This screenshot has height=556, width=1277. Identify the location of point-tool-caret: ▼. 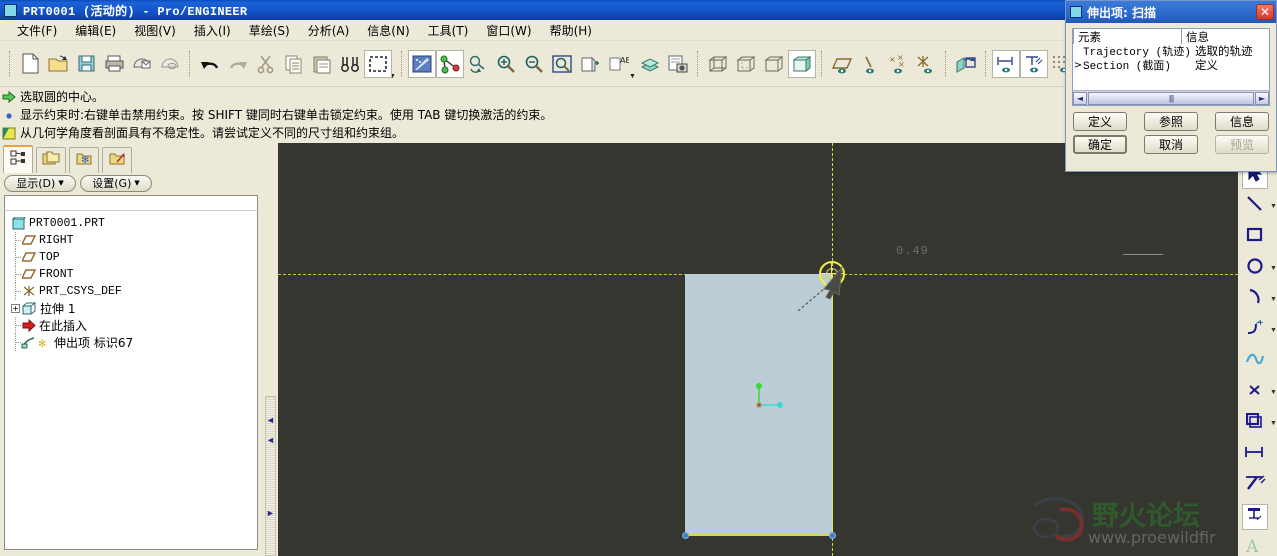
(1273, 392).